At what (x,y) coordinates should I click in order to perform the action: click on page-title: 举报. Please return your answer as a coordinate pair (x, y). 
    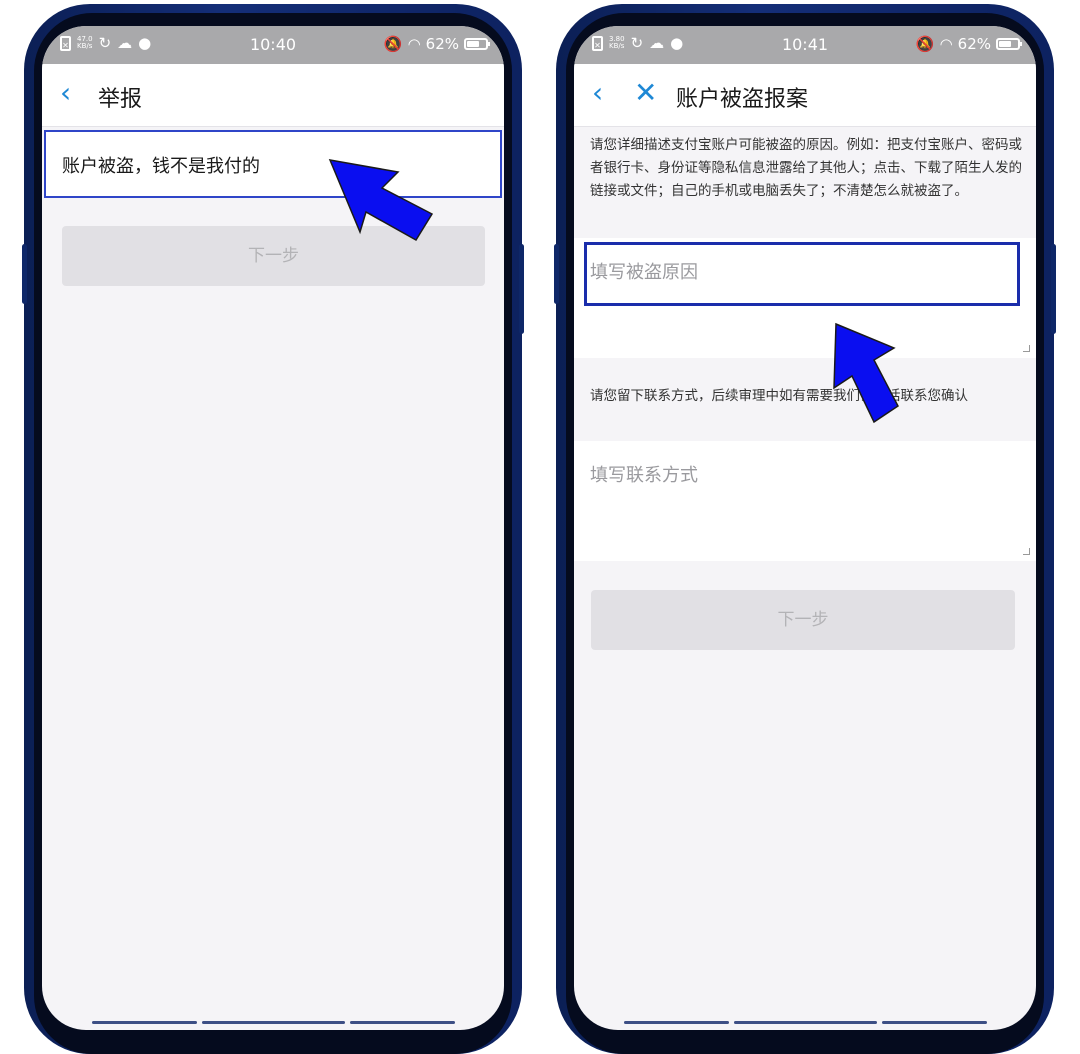
    Looking at the image, I should click on (120, 99).